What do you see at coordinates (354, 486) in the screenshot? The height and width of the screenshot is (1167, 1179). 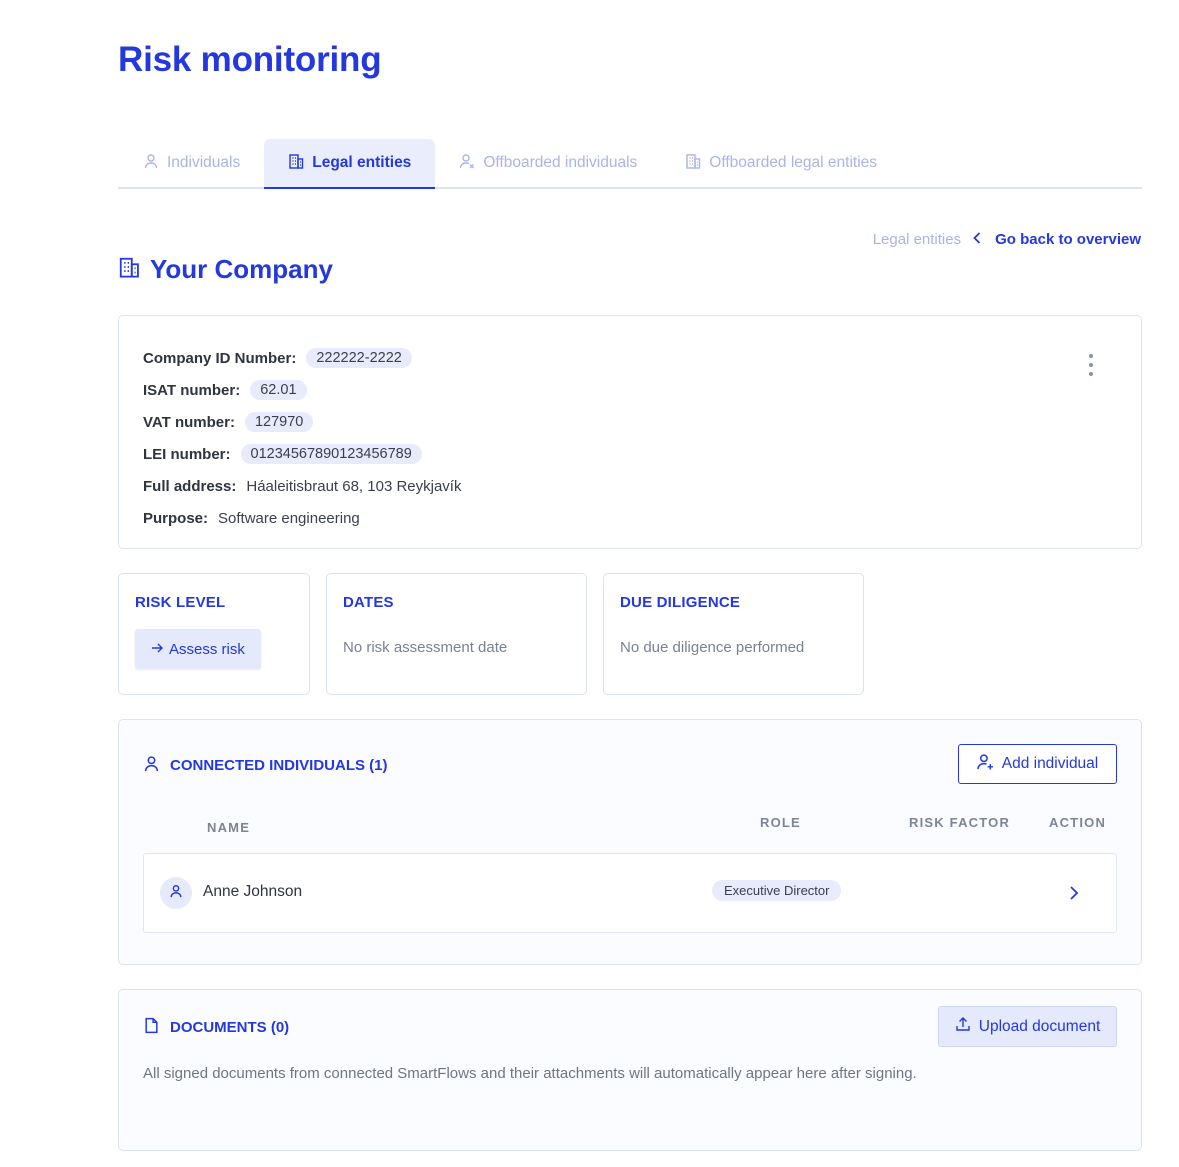 I see `field-value: Háaleitisbraut 68, 103 Reykjavík` at bounding box center [354, 486].